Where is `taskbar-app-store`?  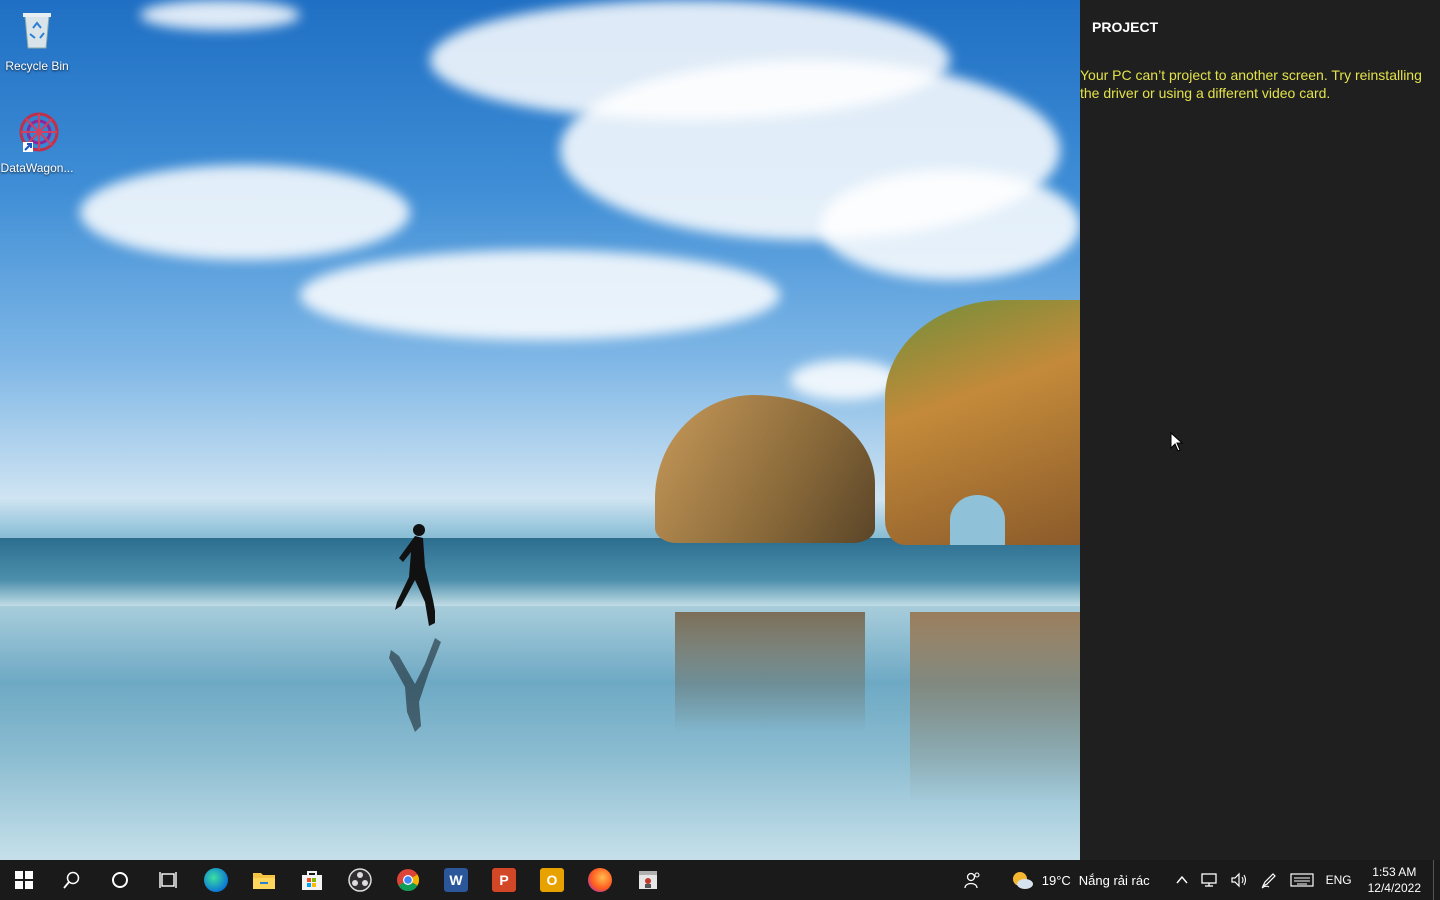 taskbar-app-store is located at coordinates (312, 880).